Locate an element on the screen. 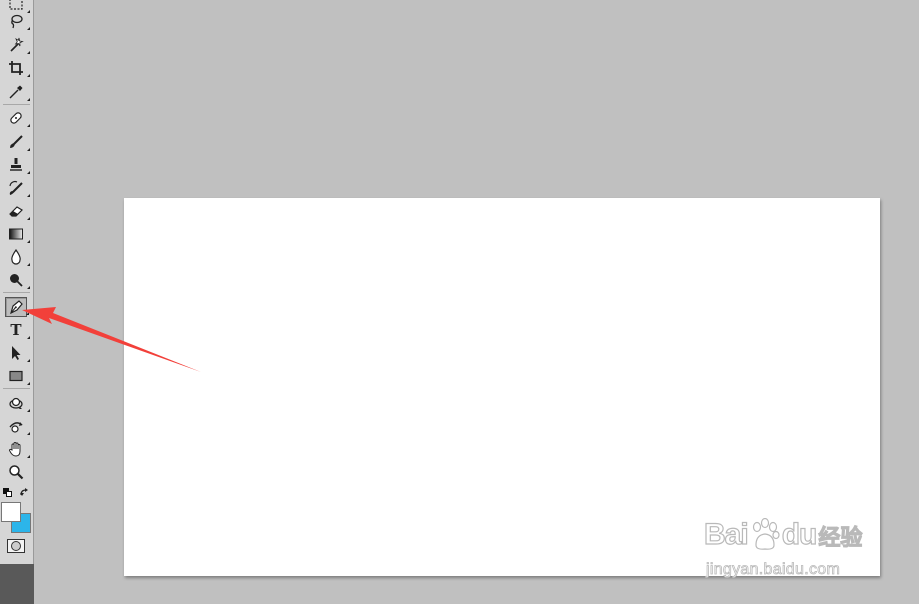 This screenshot has height=604, width=919. dodge-tool is located at coordinates (17, 280).